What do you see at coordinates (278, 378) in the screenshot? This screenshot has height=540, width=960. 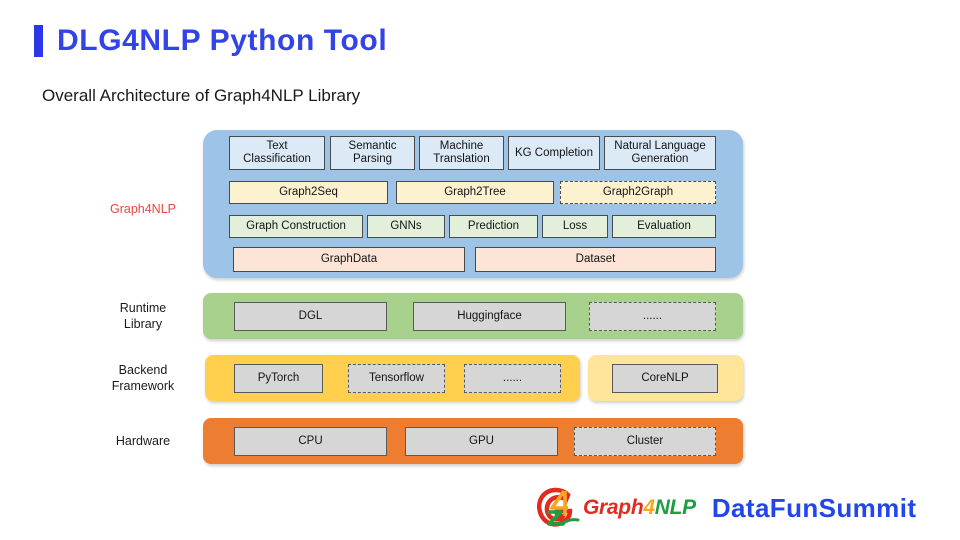 I see `backend-box-pytorch: PyTorch` at bounding box center [278, 378].